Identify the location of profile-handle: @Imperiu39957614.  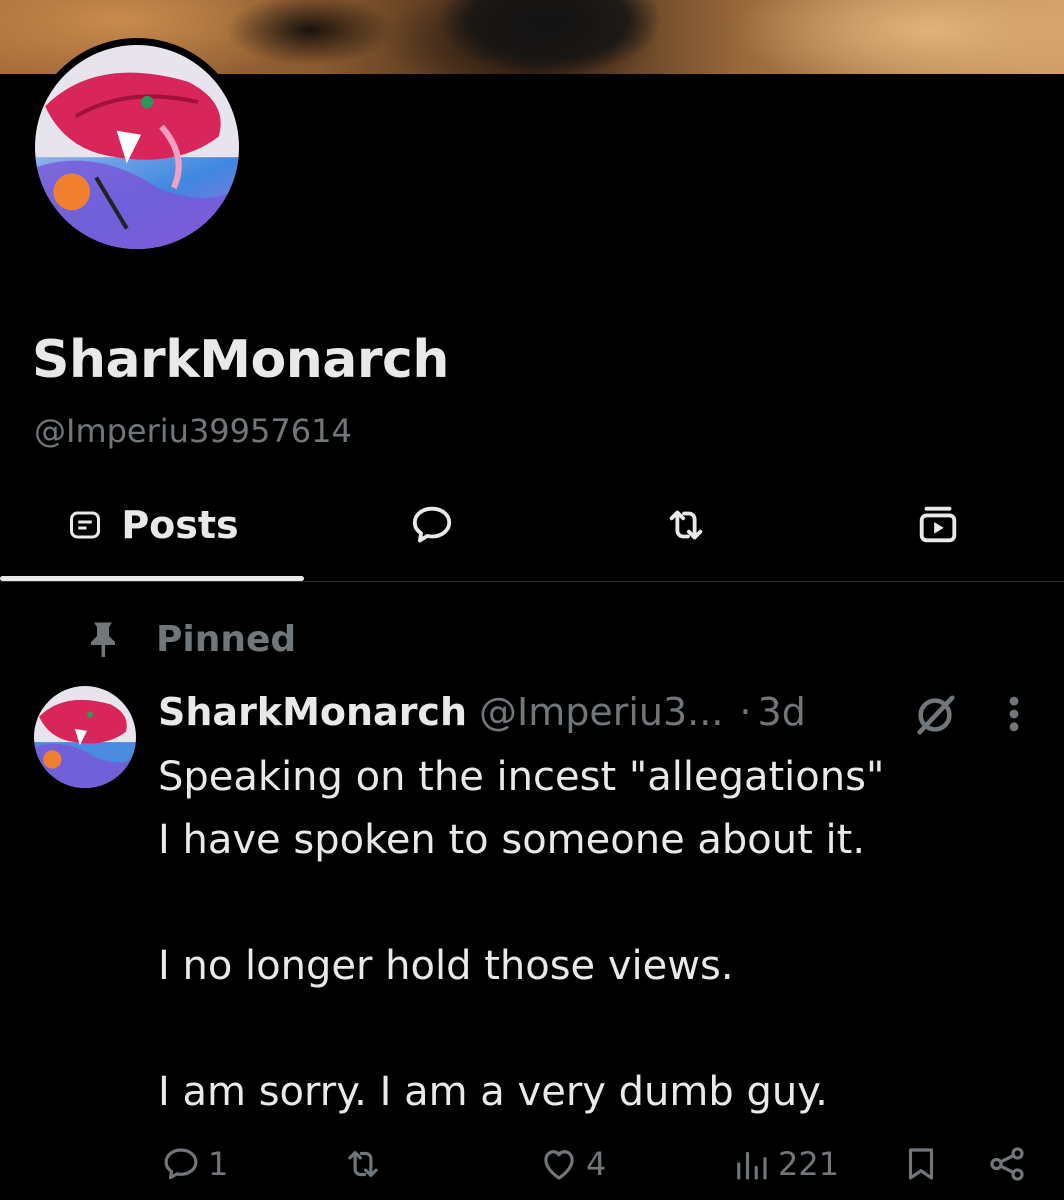
(193, 431).